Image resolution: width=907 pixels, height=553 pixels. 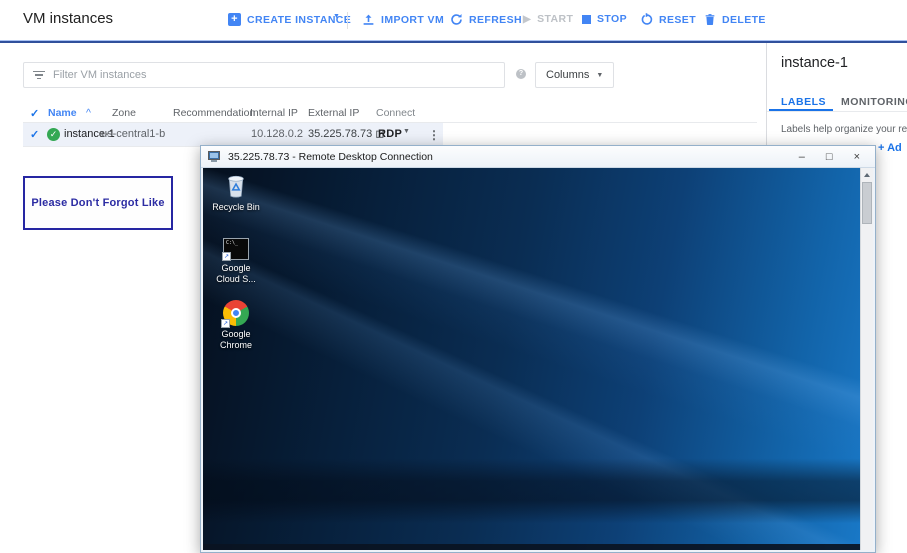 What do you see at coordinates (612, 19) in the screenshot?
I see `stop-label: STOP` at bounding box center [612, 19].